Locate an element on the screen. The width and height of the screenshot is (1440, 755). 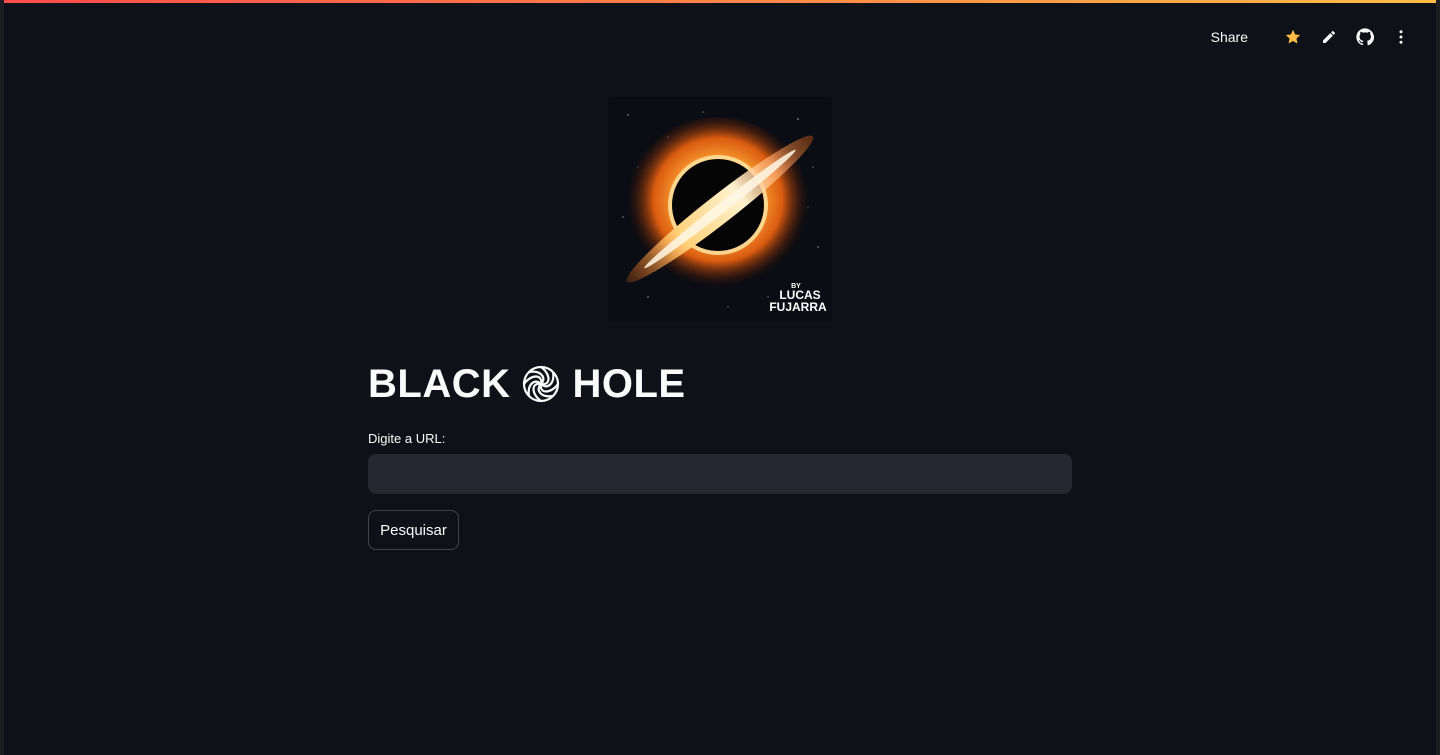
pencil-icon is located at coordinates (1329, 37).